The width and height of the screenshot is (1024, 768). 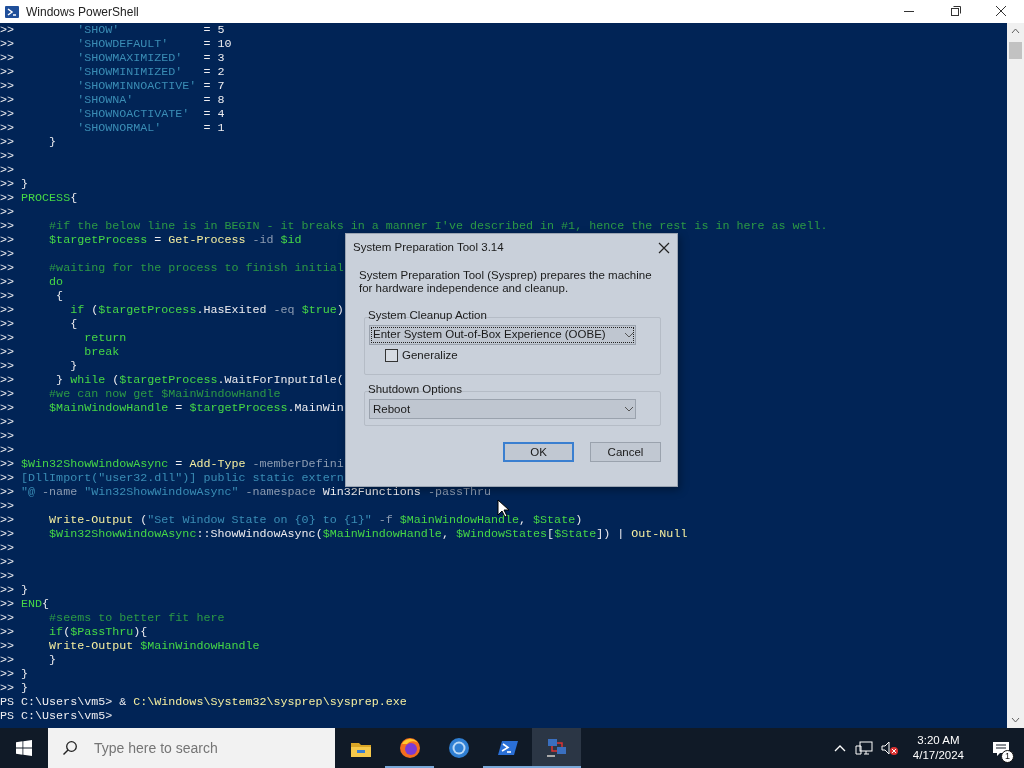 What do you see at coordinates (112, 618) in the screenshot?
I see `code-line: >> #seems to better fit here` at bounding box center [112, 618].